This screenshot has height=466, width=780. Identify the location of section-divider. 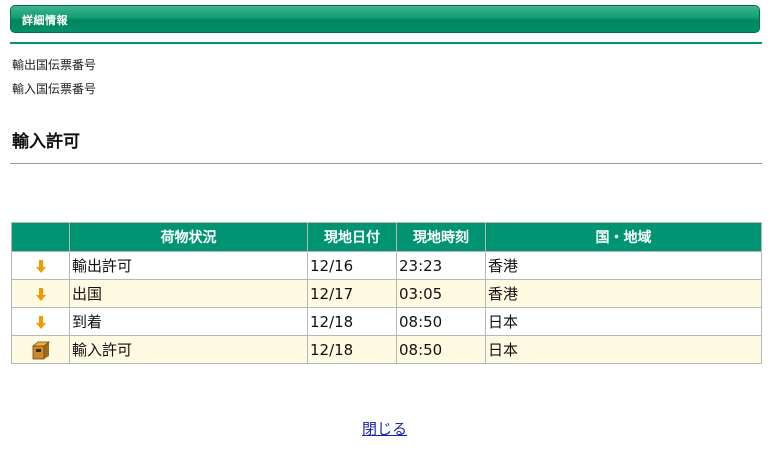
(386, 163).